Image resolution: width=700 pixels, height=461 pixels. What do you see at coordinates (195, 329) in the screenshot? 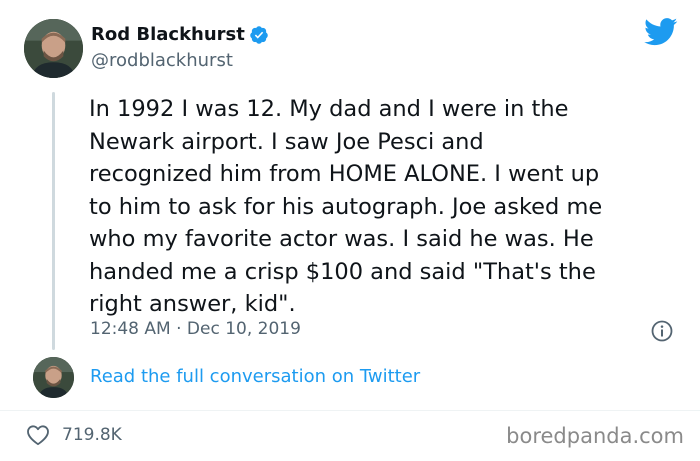
I see `tweet-timestamp: 12:48 AM · Dec 10, 2019` at bounding box center [195, 329].